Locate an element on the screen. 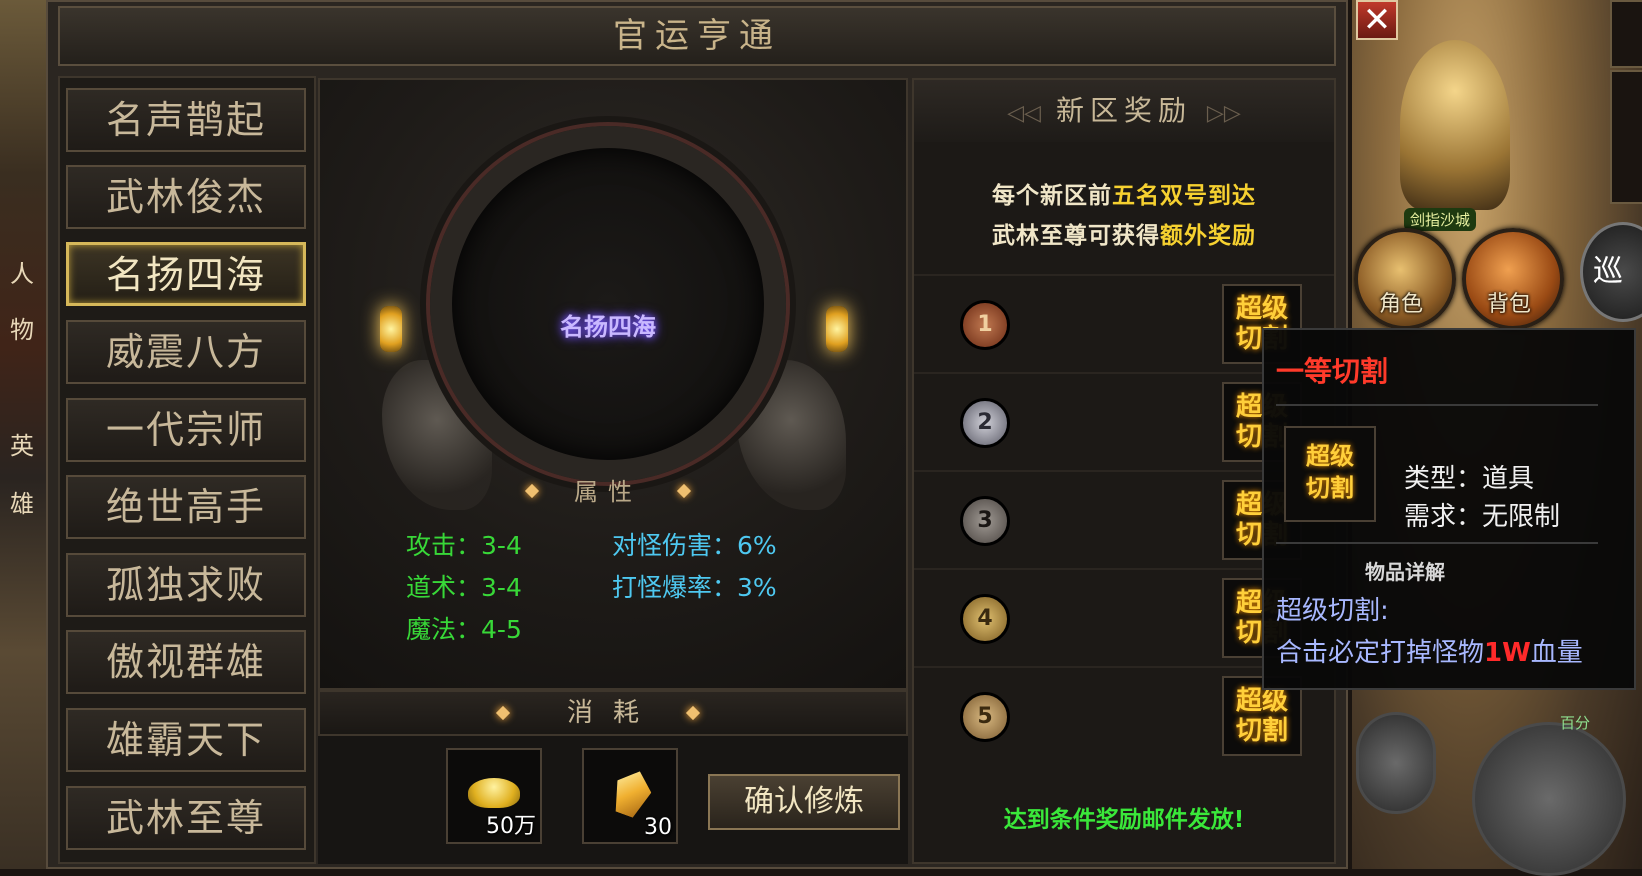 The height and width of the screenshot is (876, 1642). confirm-train-button: 确认修炼 is located at coordinates (804, 802).